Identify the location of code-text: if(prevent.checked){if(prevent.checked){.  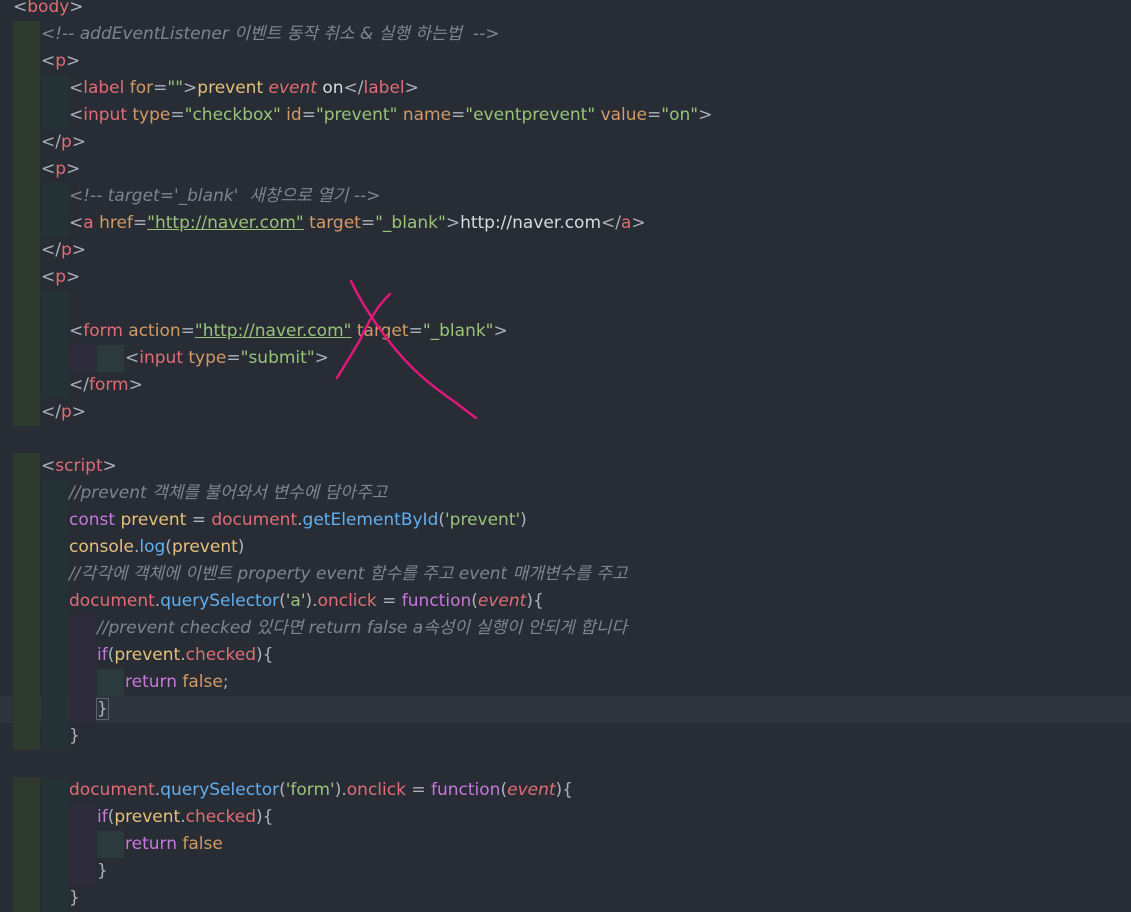
(185, 817).